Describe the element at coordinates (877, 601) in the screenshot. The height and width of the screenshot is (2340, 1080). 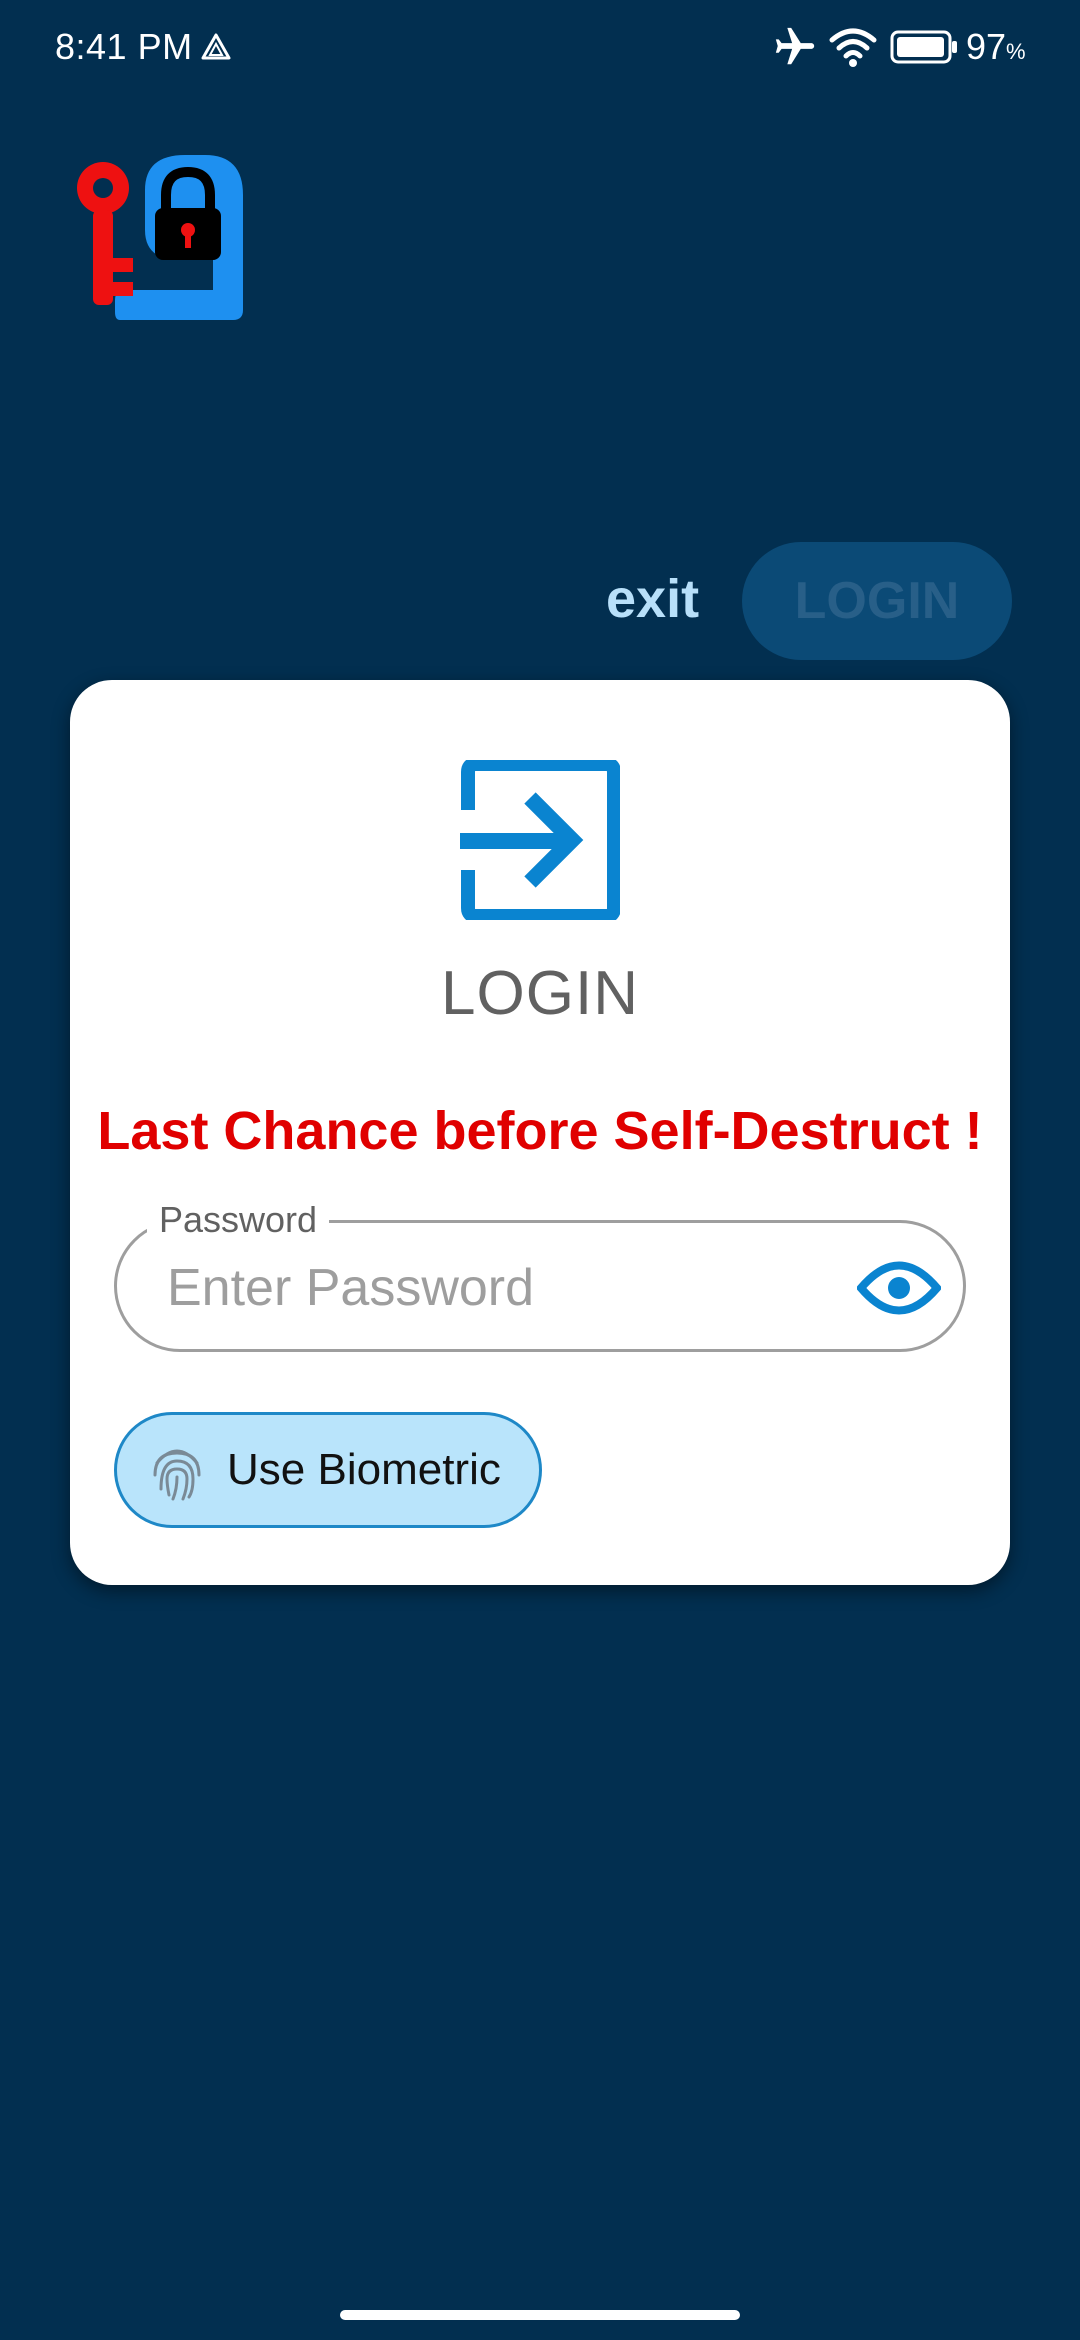
I see `login-button: LOGIN` at that location.